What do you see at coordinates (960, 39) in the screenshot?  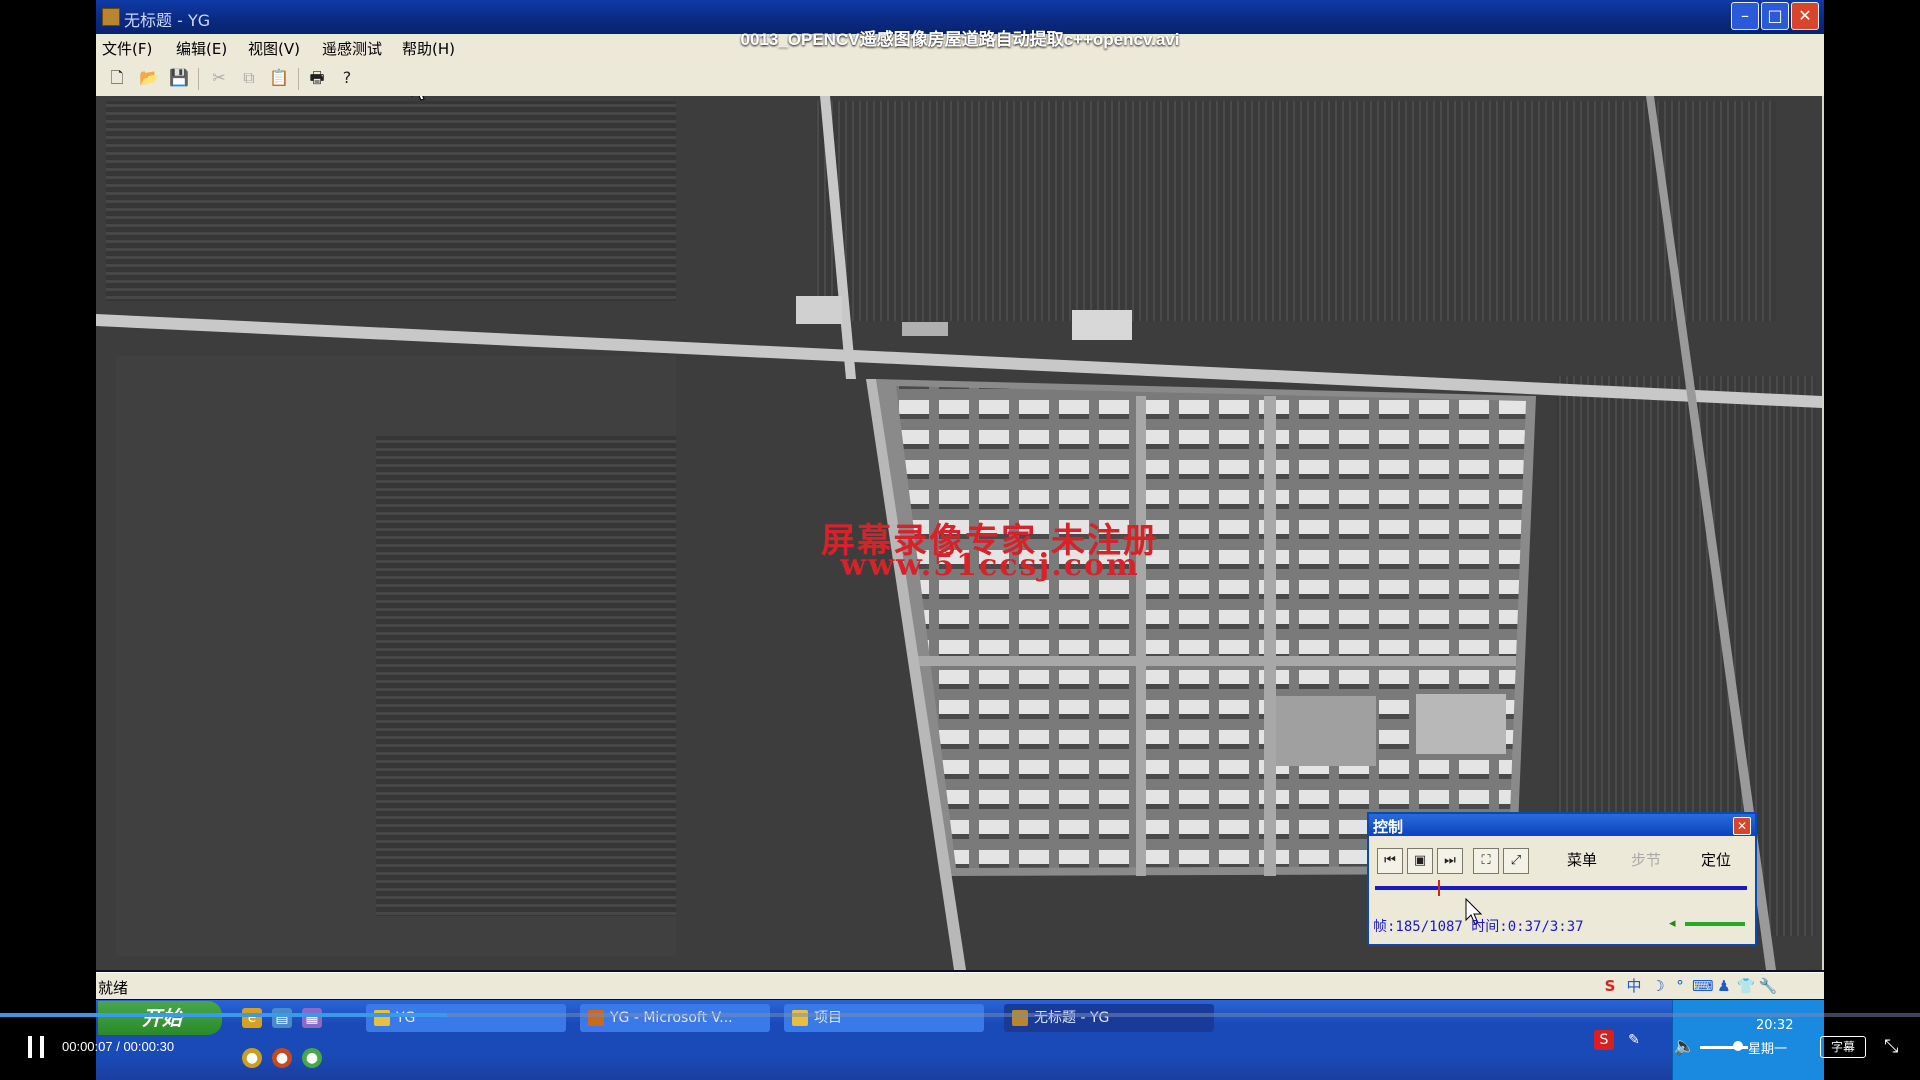 I see `video-title: 0013_OPENCV遥感图像房屋道路自动提取c++opencv.avi` at bounding box center [960, 39].